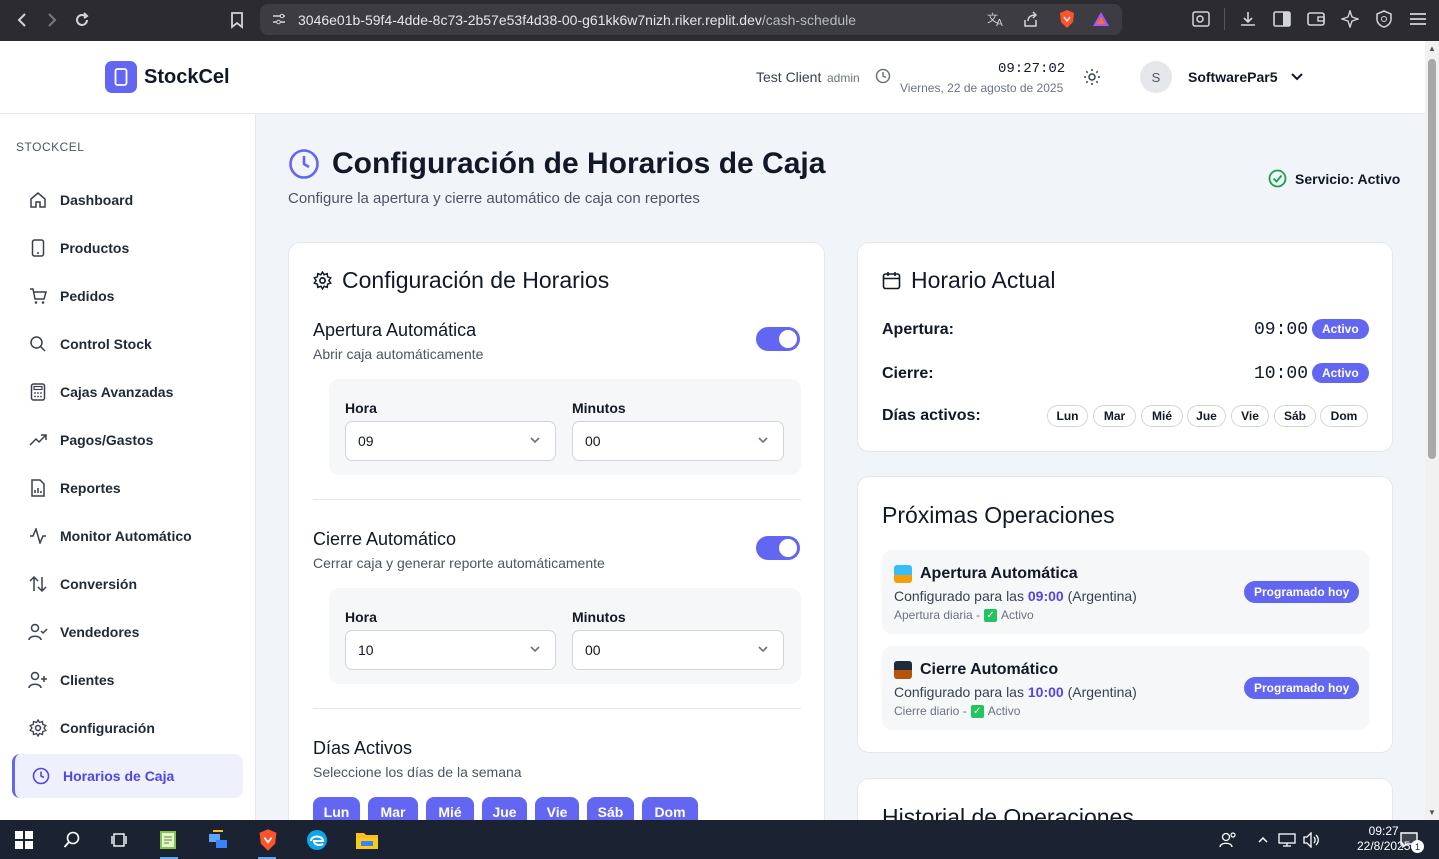 The height and width of the screenshot is (859, 1439). Describe the element at coordinates (1045, 692) in the screenshot. I see `operation-time: 10:00` at that location.